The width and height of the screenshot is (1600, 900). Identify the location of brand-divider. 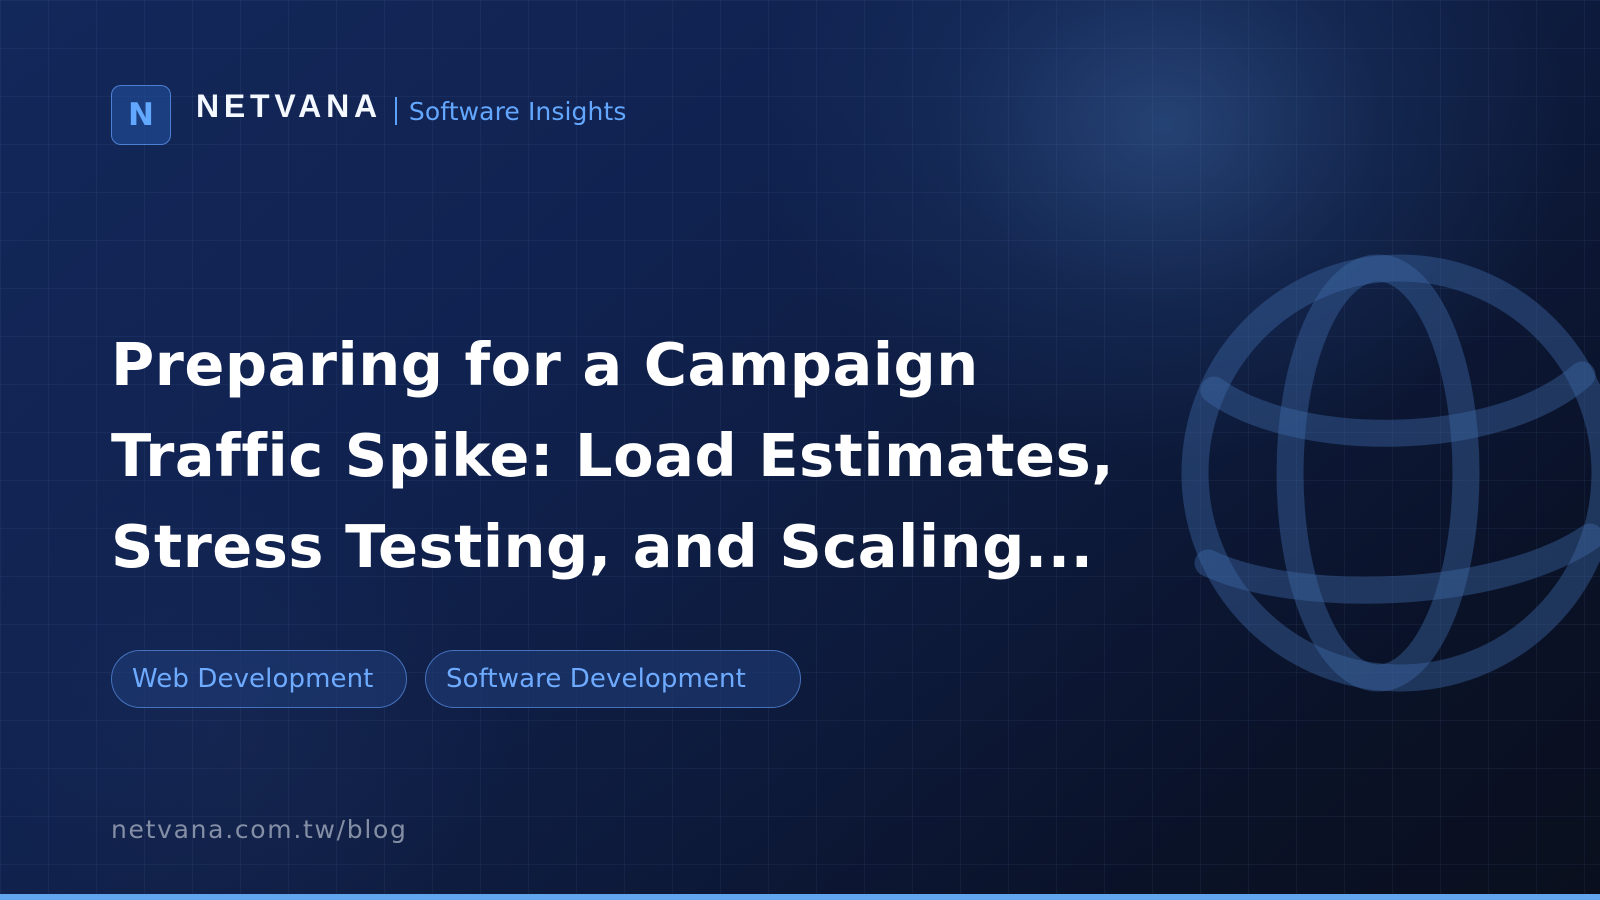
(395, 111).